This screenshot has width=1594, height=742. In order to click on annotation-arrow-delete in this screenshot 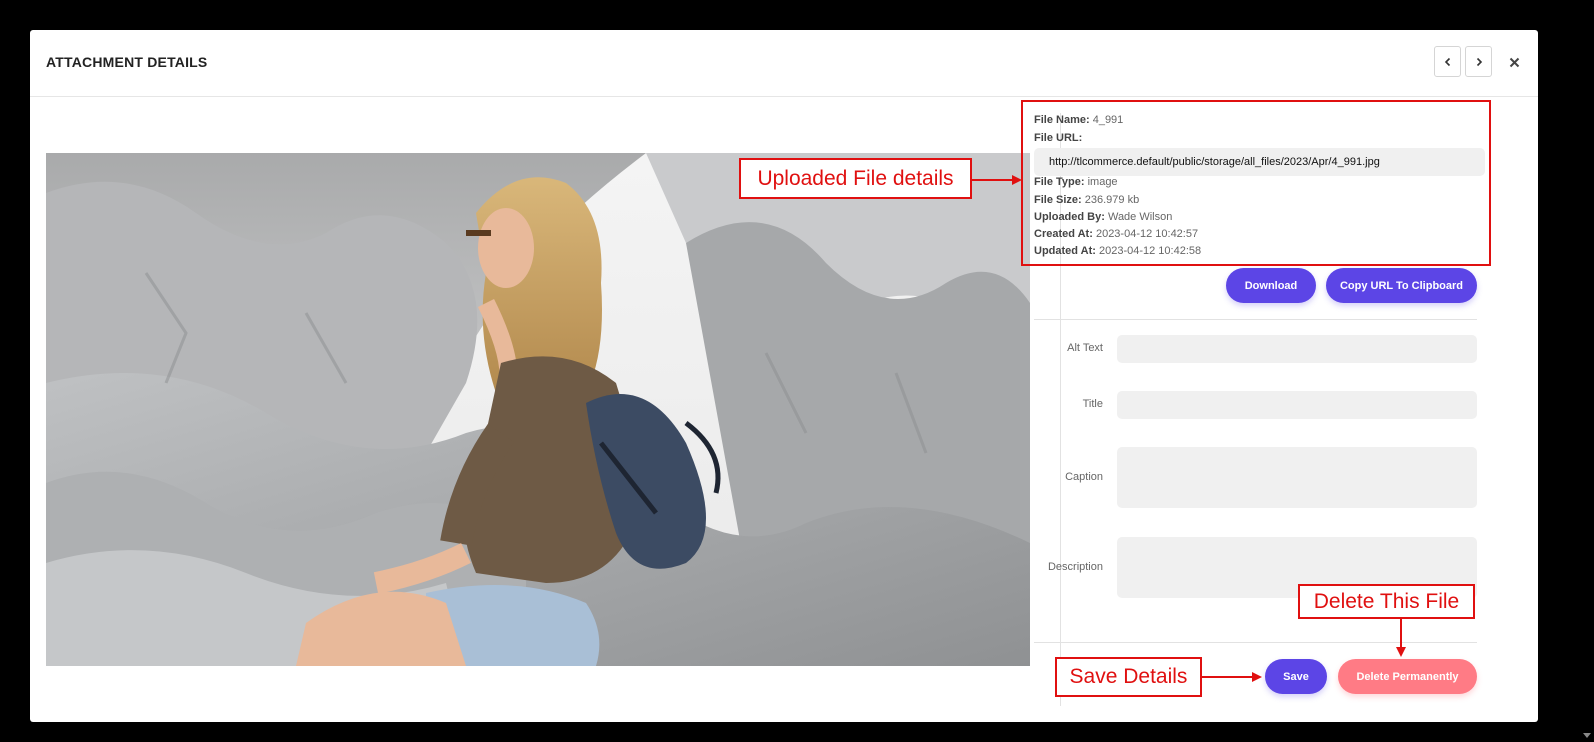, I will do `click(1401, 638)`.